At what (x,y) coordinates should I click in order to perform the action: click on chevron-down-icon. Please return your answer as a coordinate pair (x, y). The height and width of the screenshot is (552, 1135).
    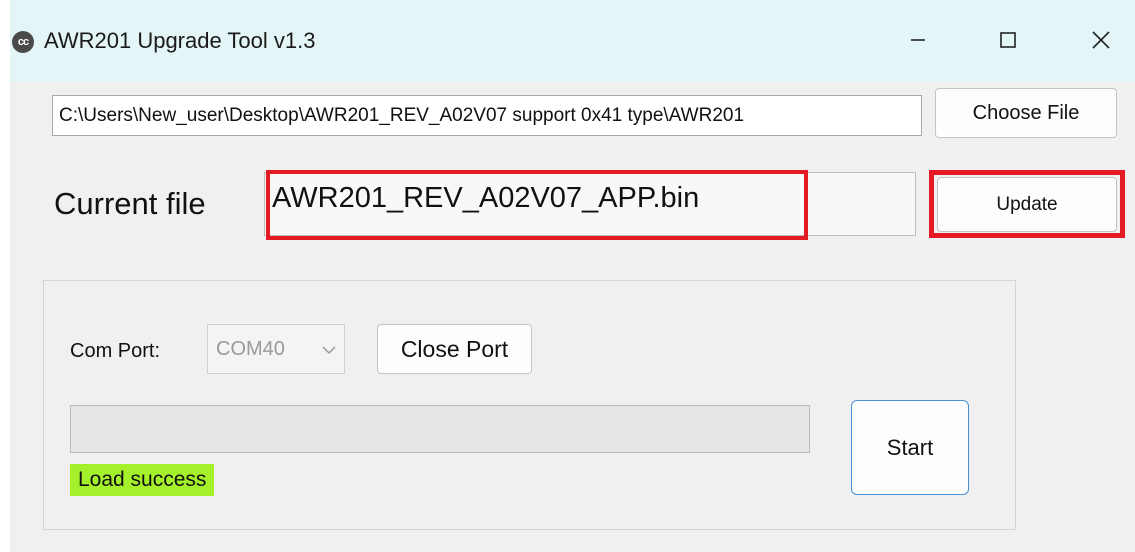
    Looking at the image, I should click on (329, 350).